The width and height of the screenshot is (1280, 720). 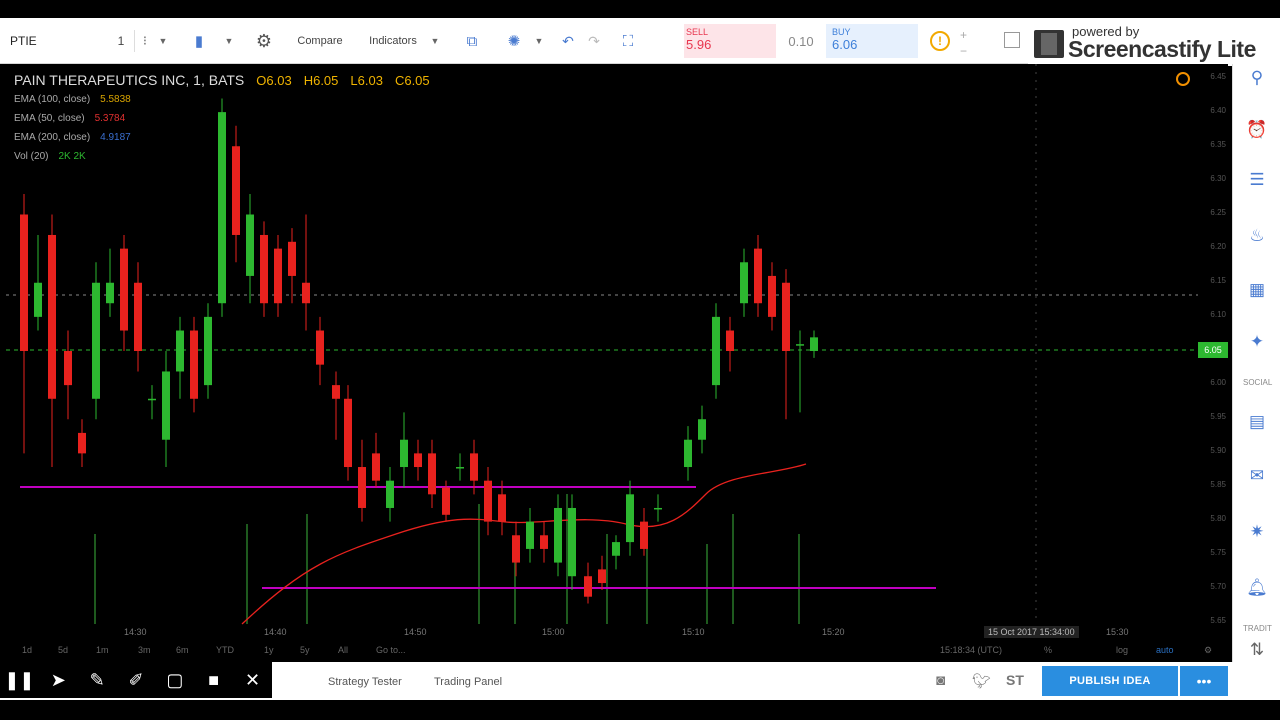 What do you see at coordinates (1257, 476) in the screenshot?
I see `messages-icon: ✉` at bounding box center [1257, 476].